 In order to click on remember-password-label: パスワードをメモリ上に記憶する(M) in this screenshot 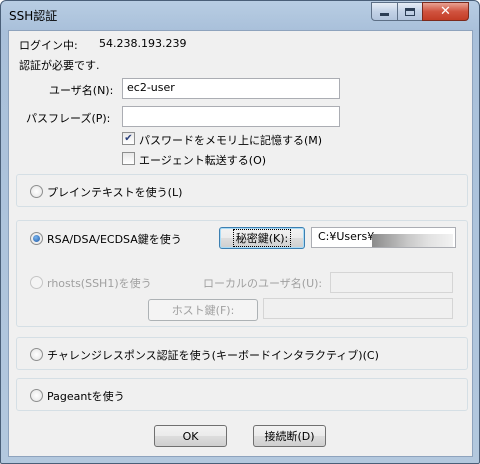, I will do `click(230, 140)`.